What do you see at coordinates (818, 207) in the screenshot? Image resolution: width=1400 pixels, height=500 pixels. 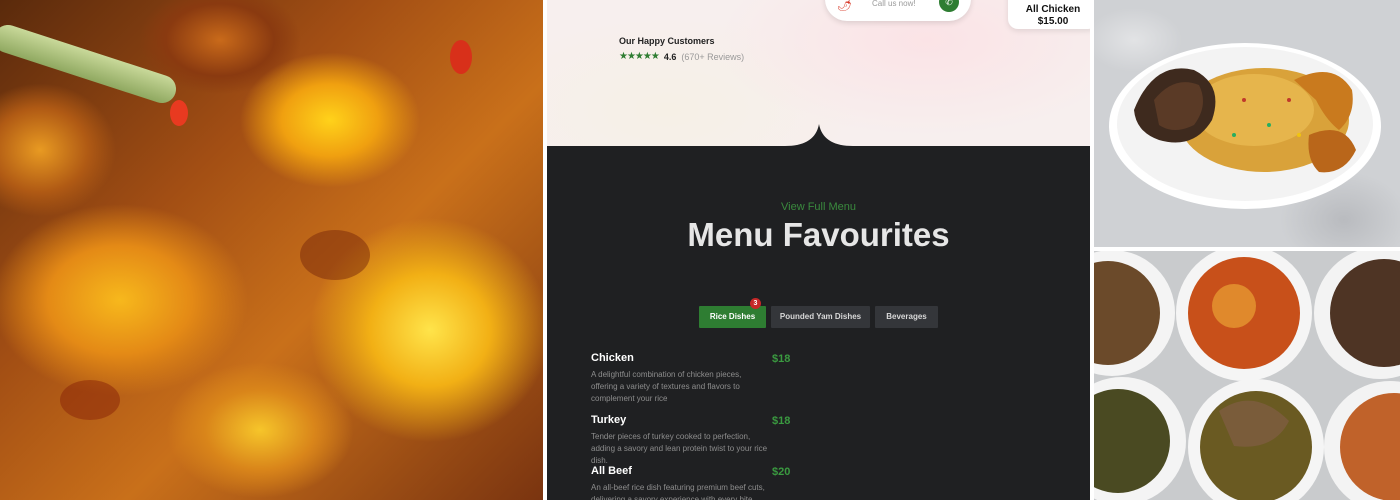 I see `view-full-menu-link: View Full Menu` at bounding box center [818, 207].